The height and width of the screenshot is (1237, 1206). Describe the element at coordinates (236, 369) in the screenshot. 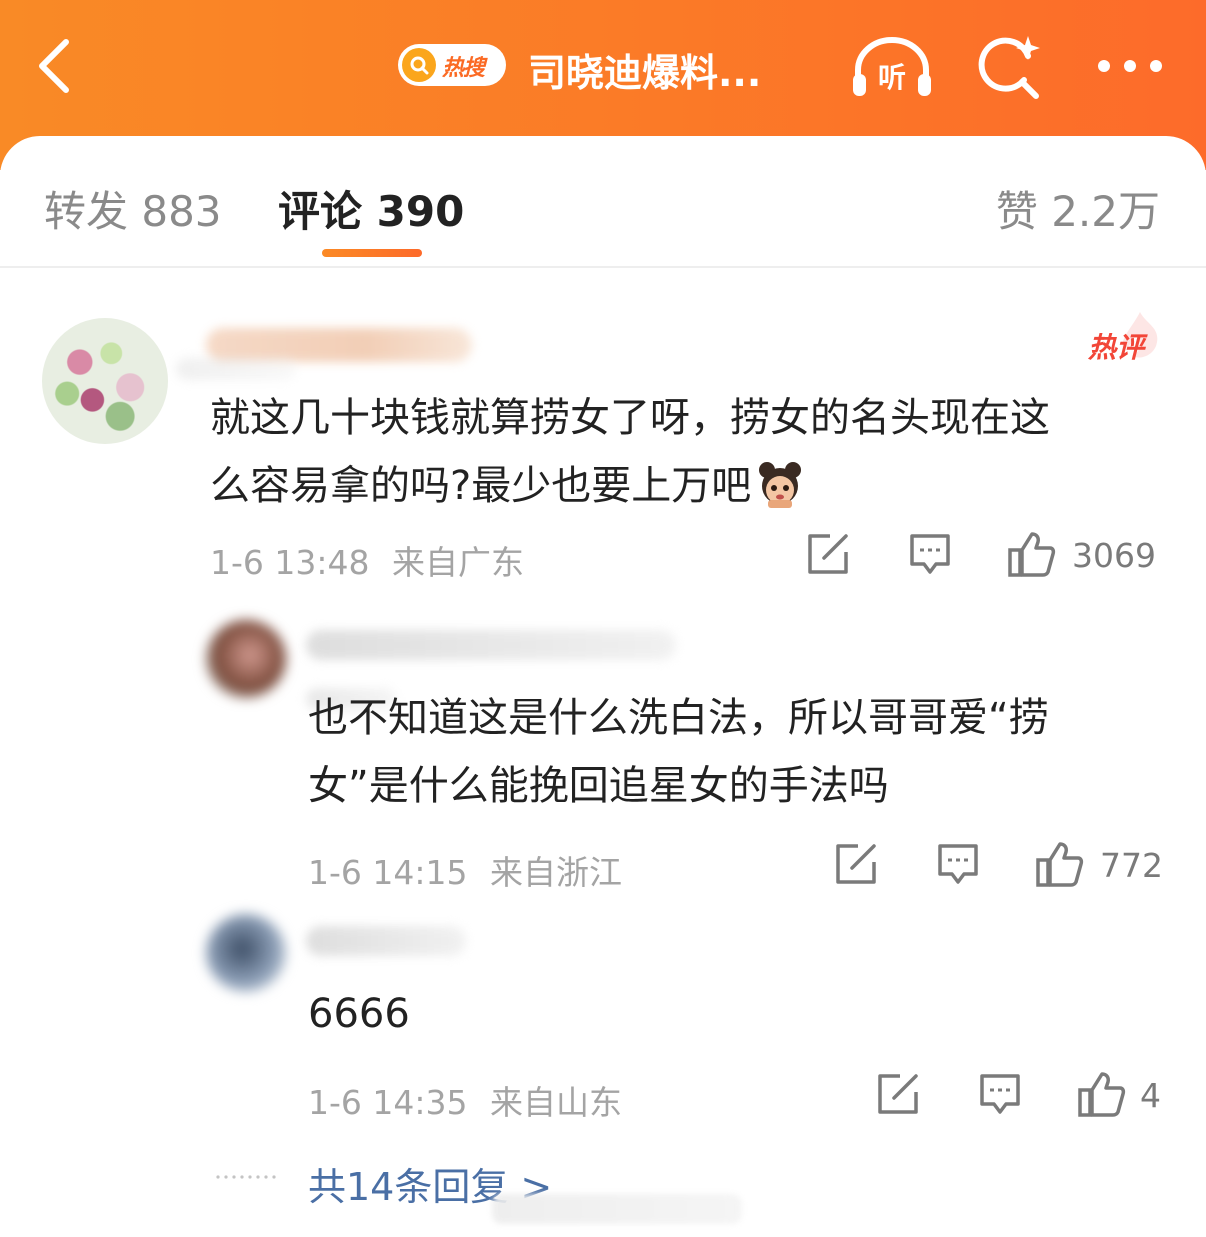

I see `username-shadow` at that location.